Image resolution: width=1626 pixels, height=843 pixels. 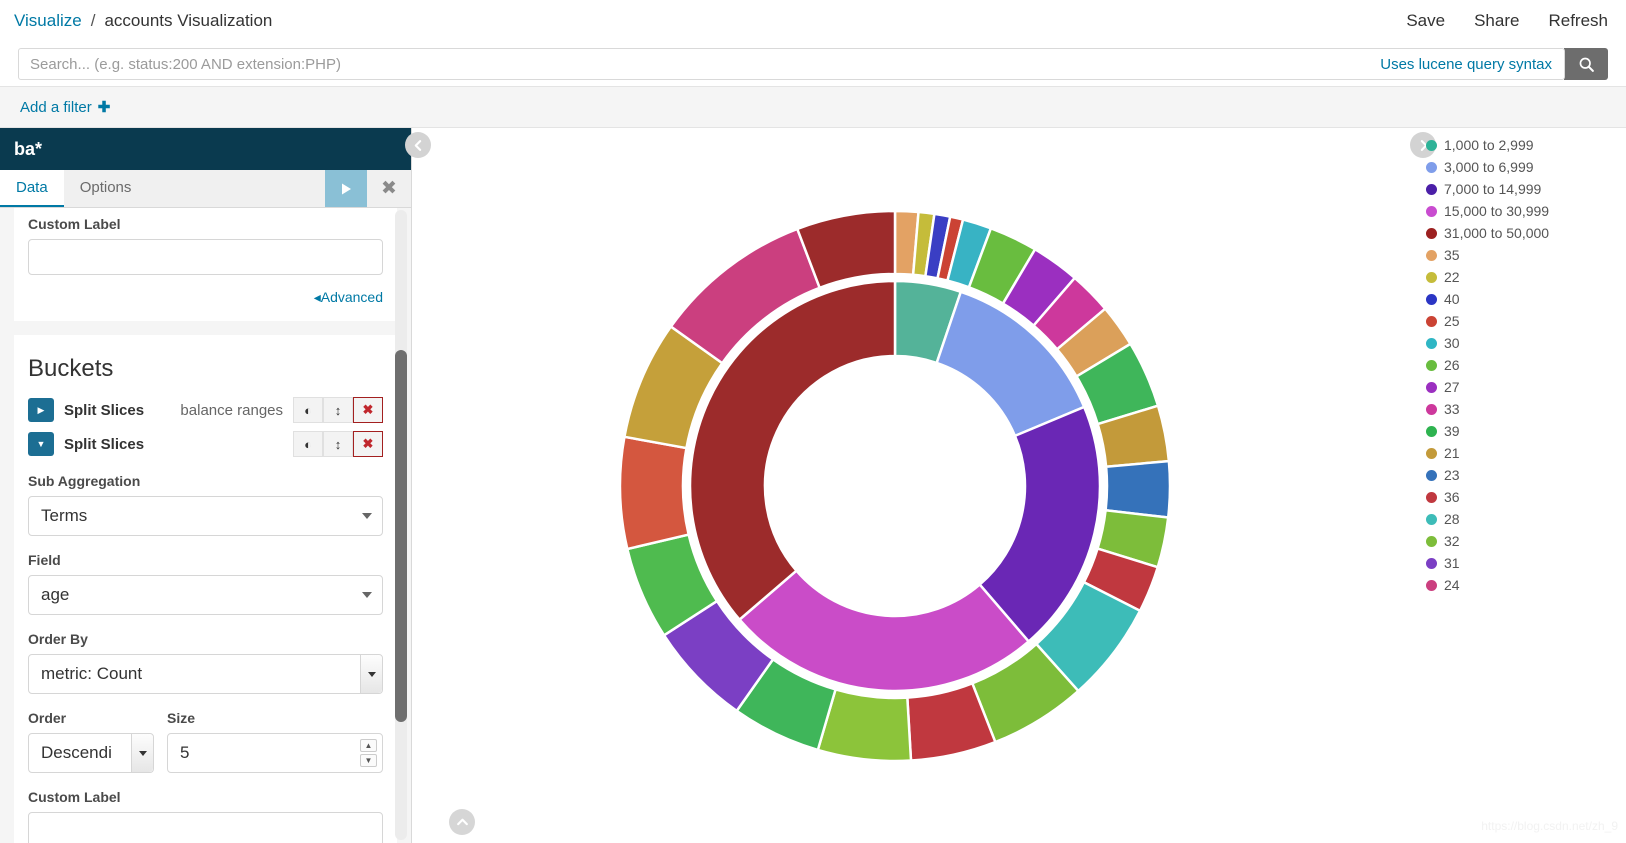 What do you see at coordinates (1523, 387) in the screenshot?
I see `legend-item: 27` at bounding box center [1523, 387].